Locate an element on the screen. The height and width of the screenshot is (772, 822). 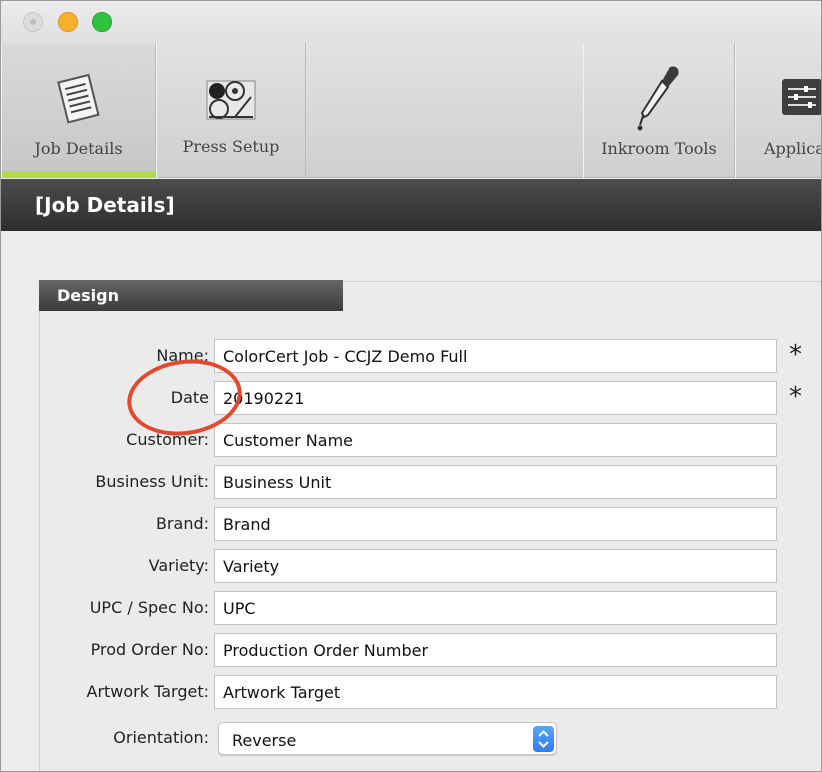
form-row-orientation: Orientation: Reverse is located at coordinates (411, 739).